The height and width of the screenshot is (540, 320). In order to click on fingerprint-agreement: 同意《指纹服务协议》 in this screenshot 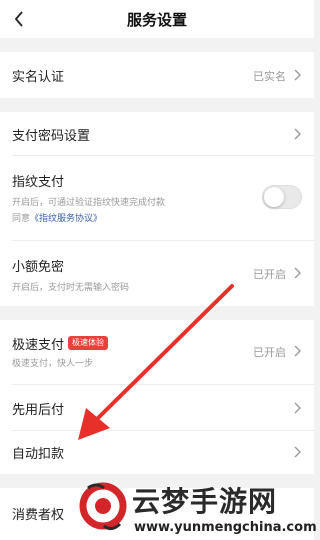, I will do `click(57, 217)`.